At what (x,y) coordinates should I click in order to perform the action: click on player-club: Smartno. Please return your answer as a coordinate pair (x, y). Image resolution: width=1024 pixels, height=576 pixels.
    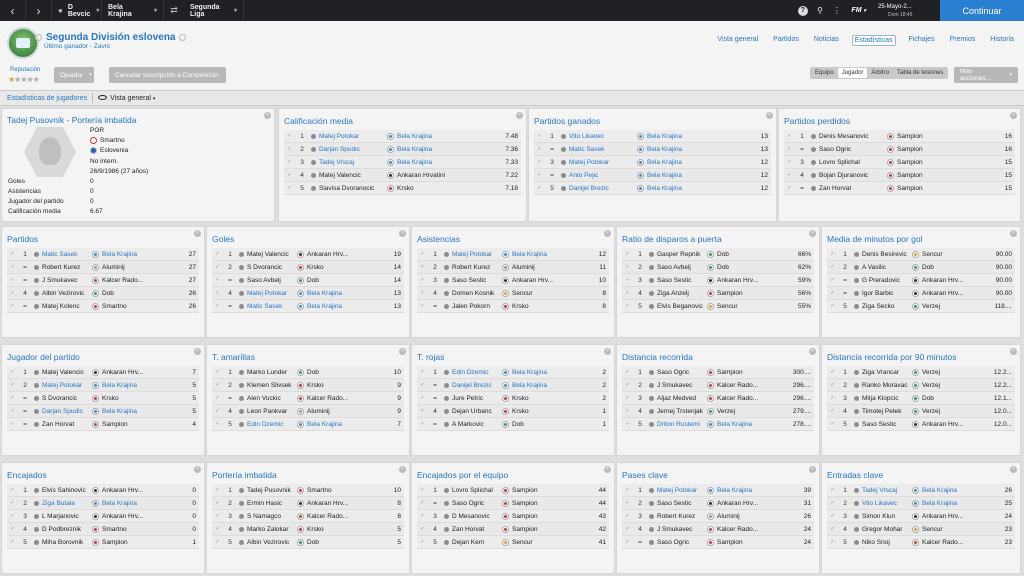
    Looking at the image, I should click on (107, 140).